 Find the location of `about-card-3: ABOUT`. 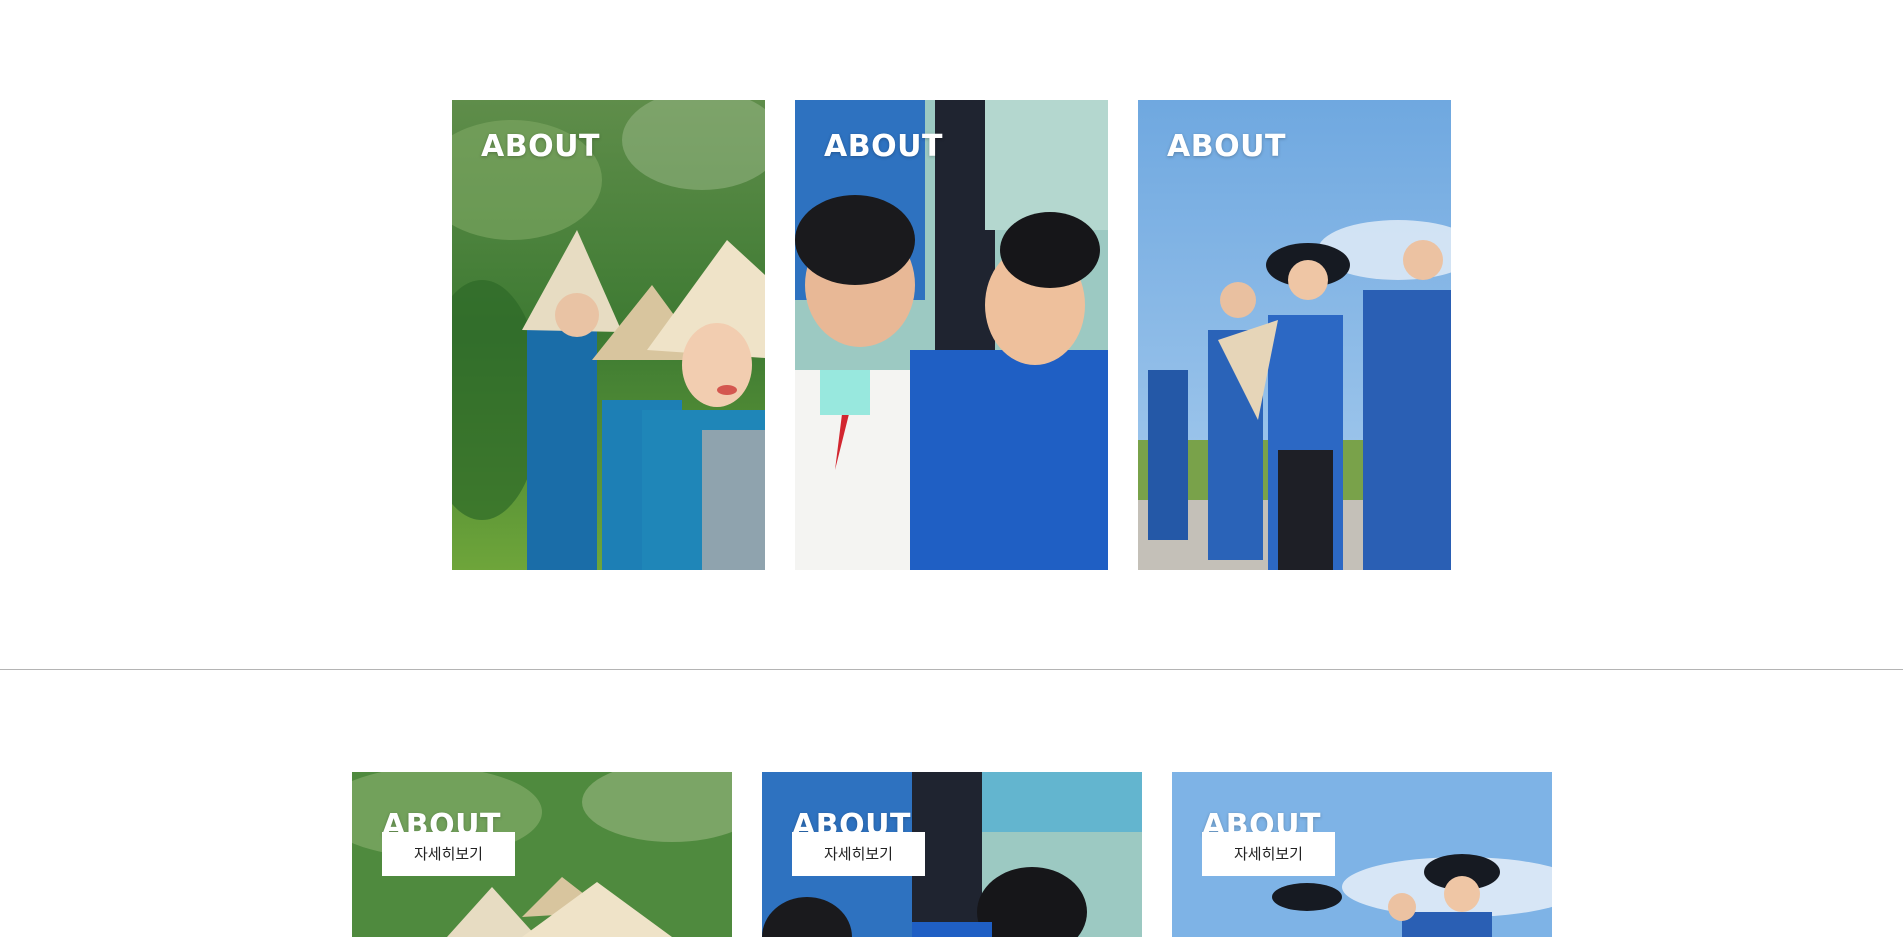

about-card-3: ABOUT is located at coordinates (1294, 335).